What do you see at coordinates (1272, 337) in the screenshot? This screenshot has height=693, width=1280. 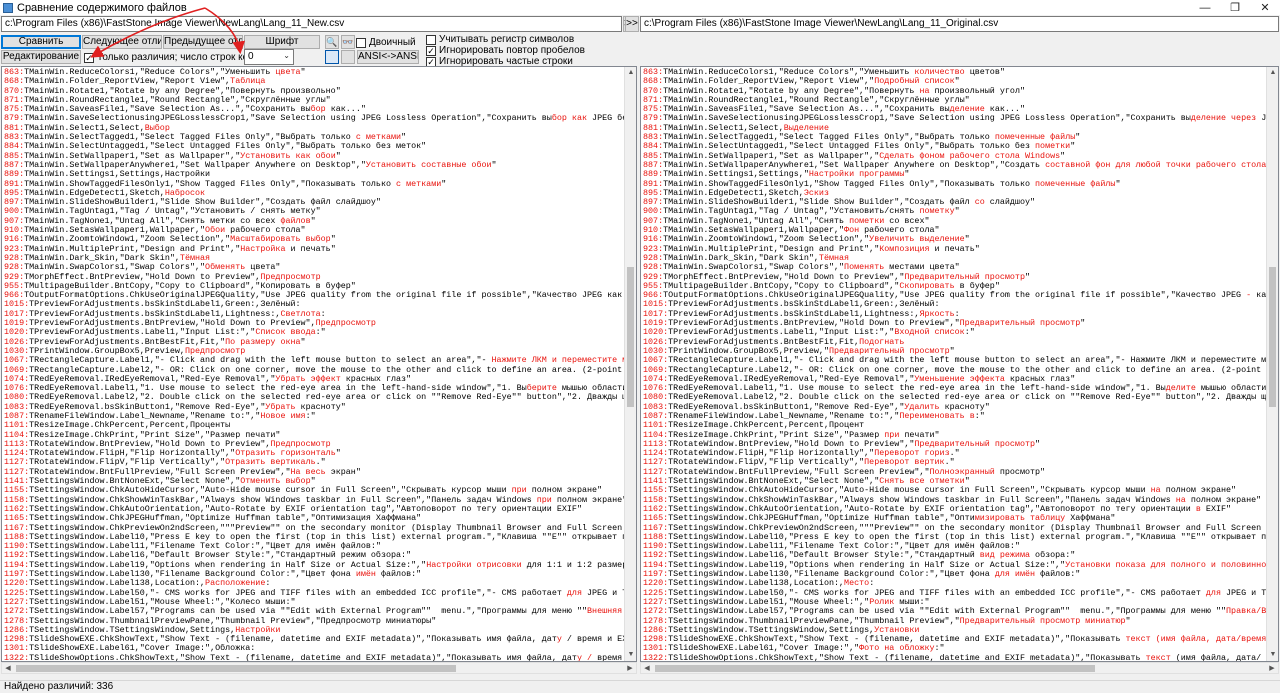 I see `right-scroll-thumb` at bounding box center [1272, 337].